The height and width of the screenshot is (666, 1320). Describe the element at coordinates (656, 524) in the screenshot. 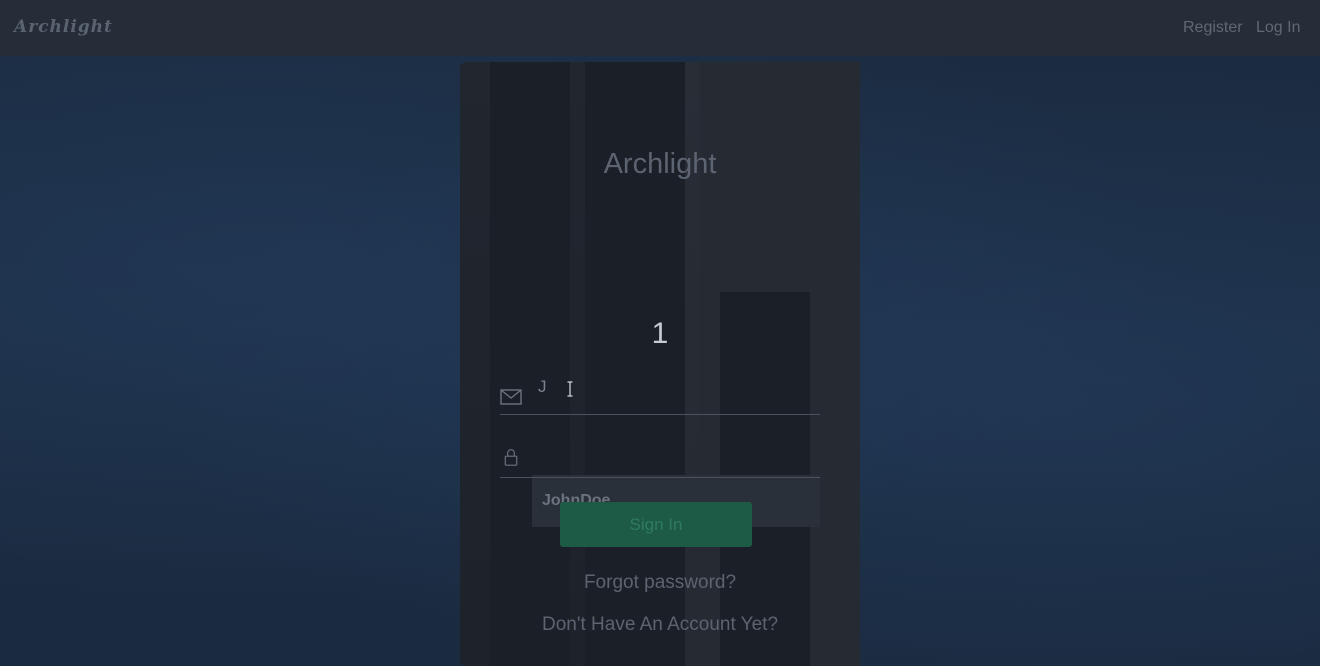

I see `sign-in-button: Sign In` at that location.